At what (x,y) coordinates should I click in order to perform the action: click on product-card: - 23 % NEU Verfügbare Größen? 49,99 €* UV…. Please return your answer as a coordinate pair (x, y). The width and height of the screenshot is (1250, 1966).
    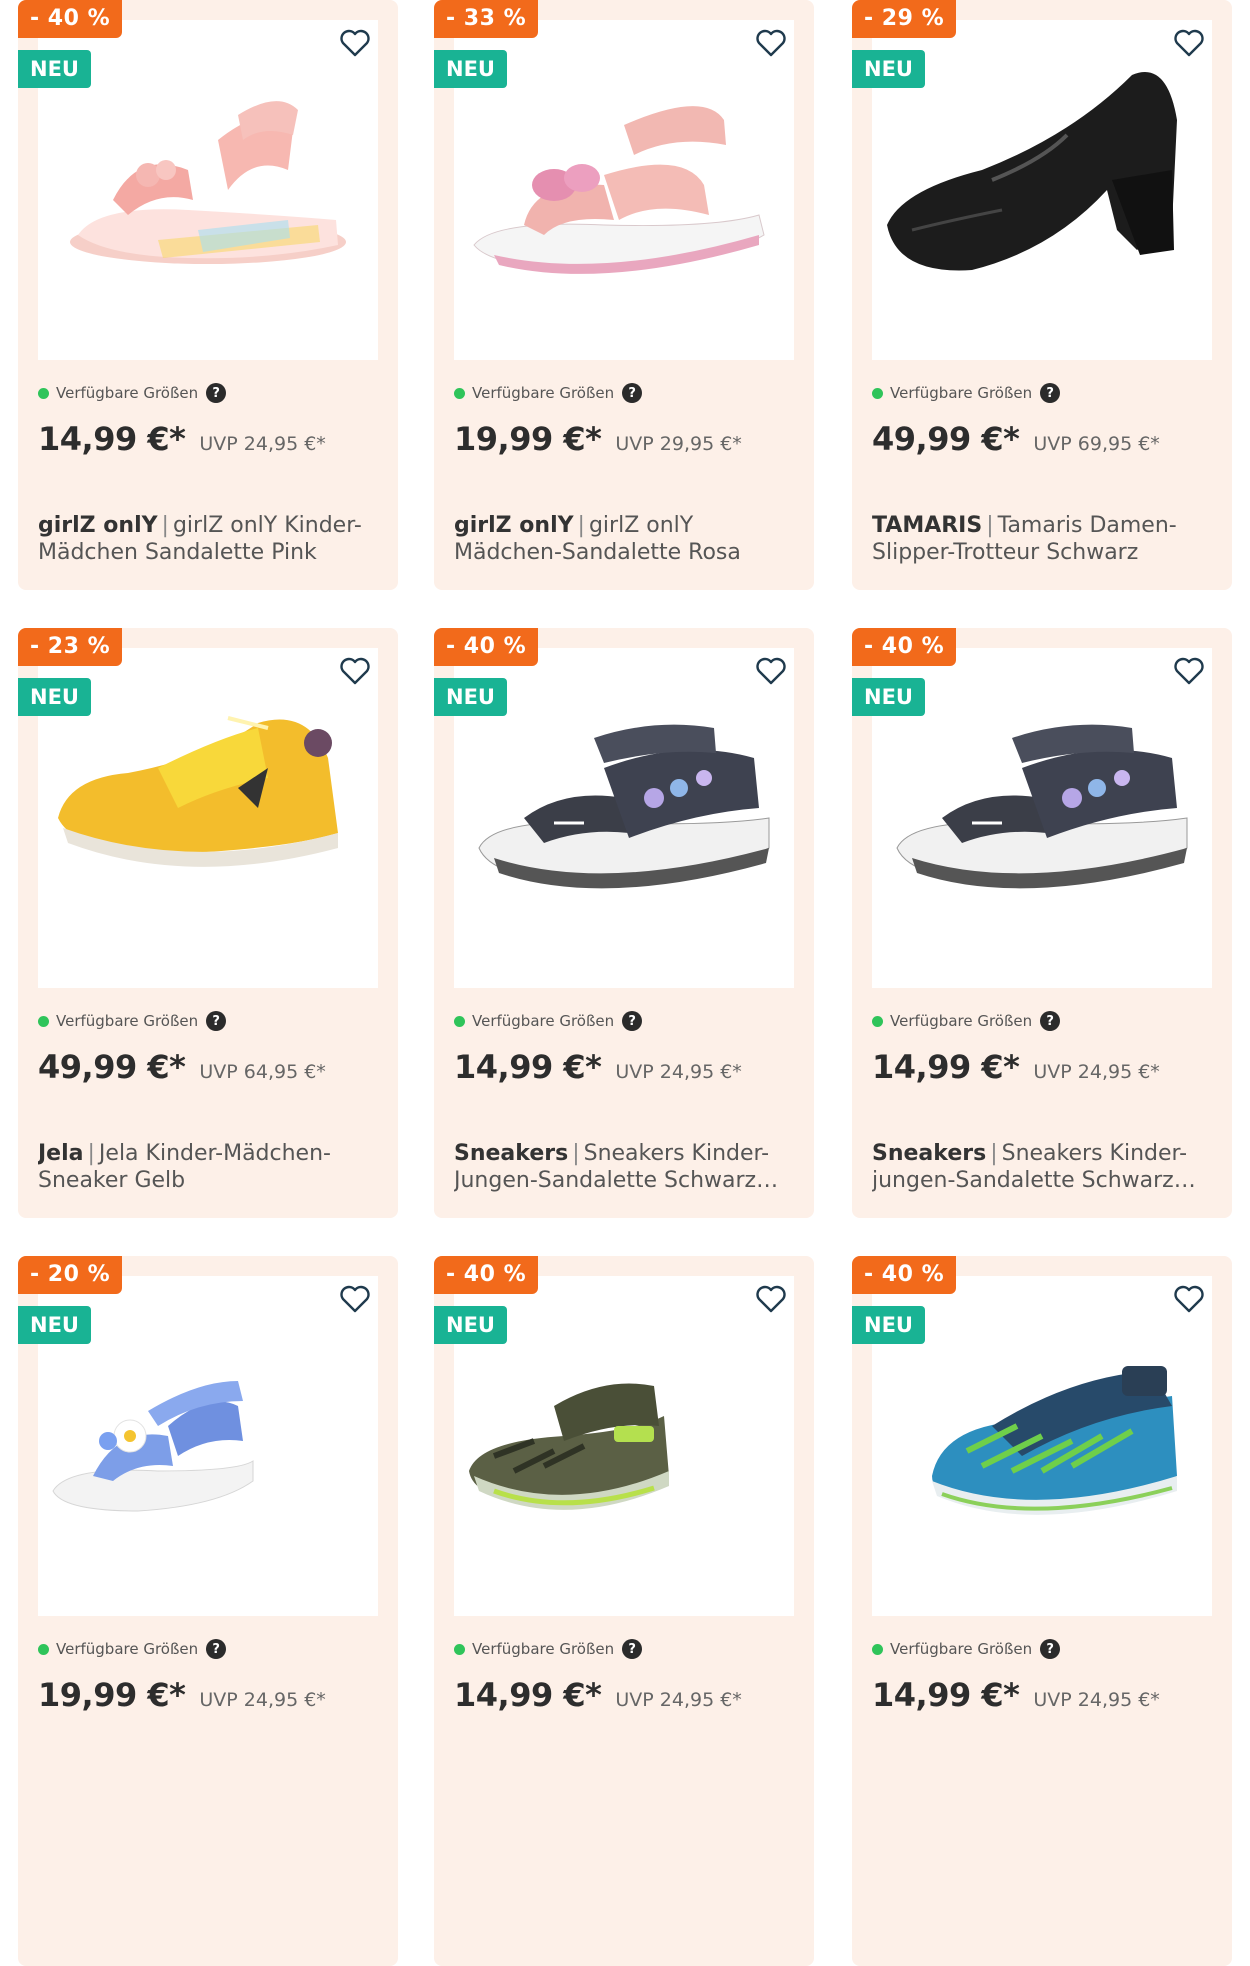
    Looking at the image, I should click on (208, 923).